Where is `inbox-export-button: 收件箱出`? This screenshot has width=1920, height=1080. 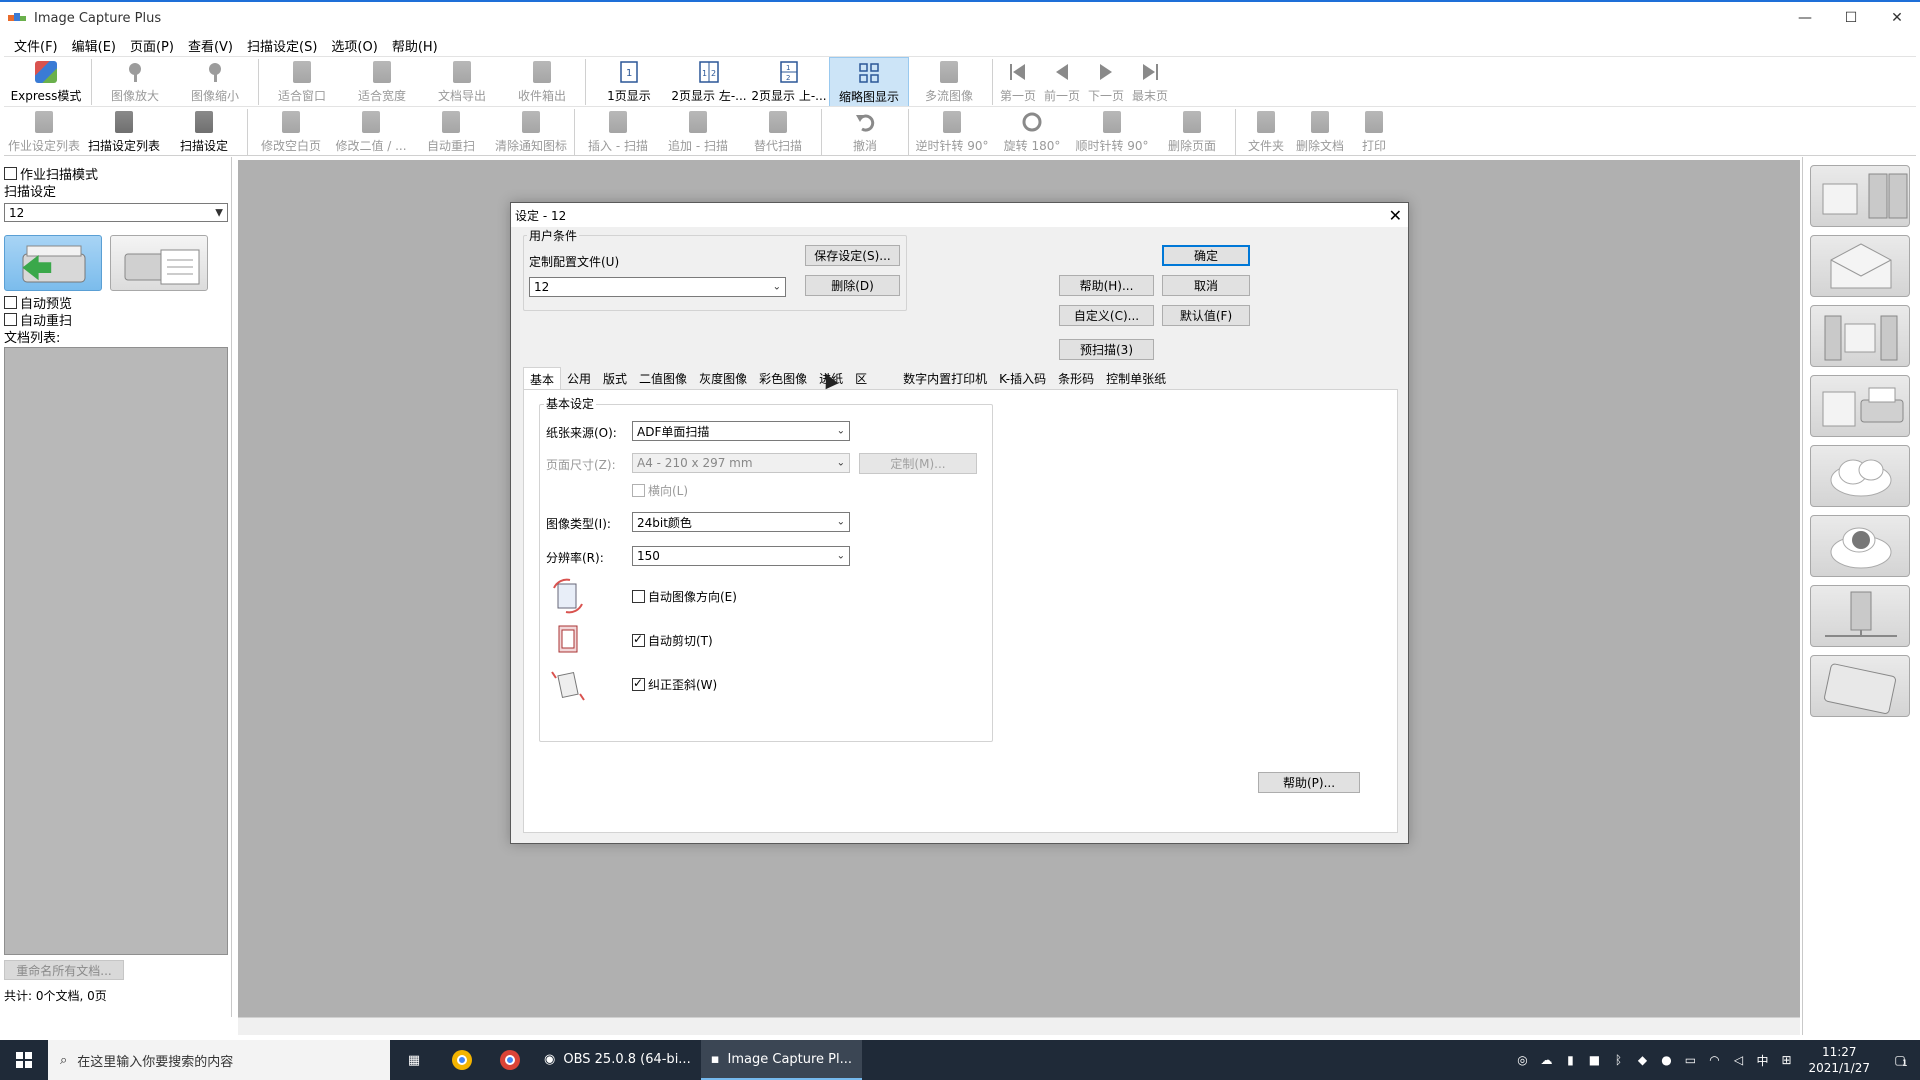
inbox-export-button: 收件箱出 is located at coordinates (542, 82).